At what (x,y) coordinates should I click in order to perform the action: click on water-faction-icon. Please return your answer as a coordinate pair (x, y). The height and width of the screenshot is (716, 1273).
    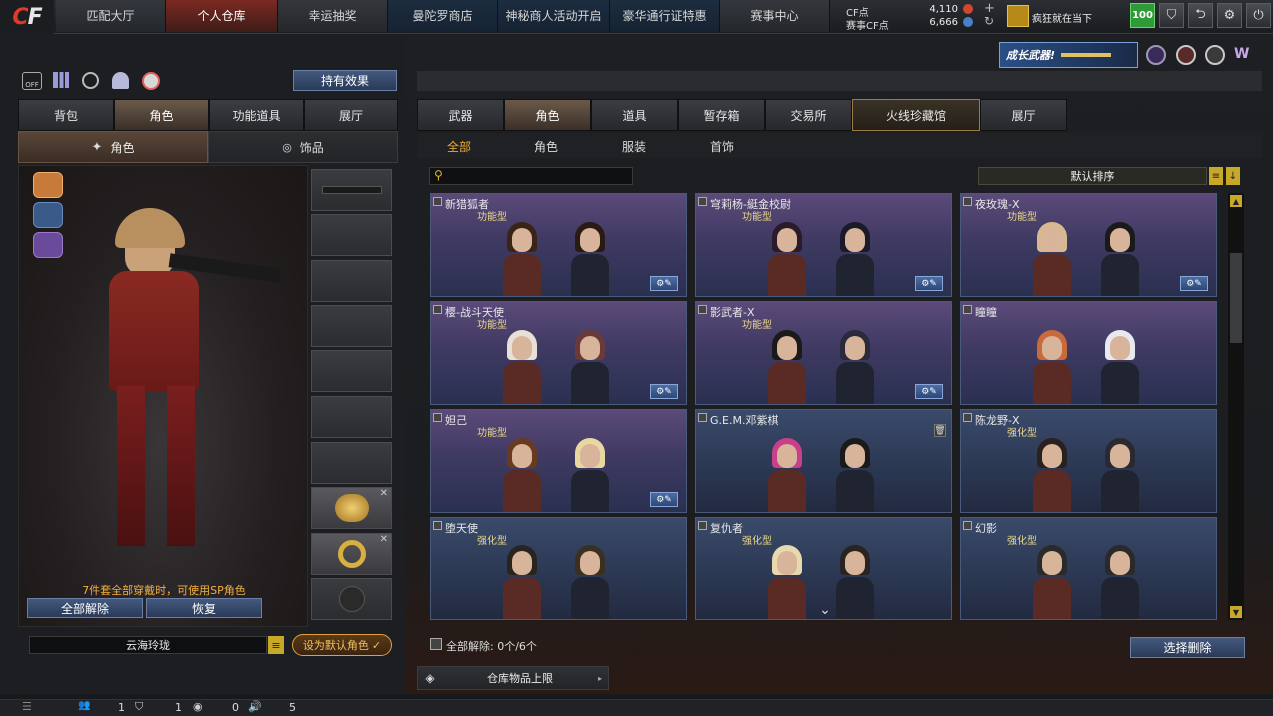
    Looking at the image, I should click on (48, 215).